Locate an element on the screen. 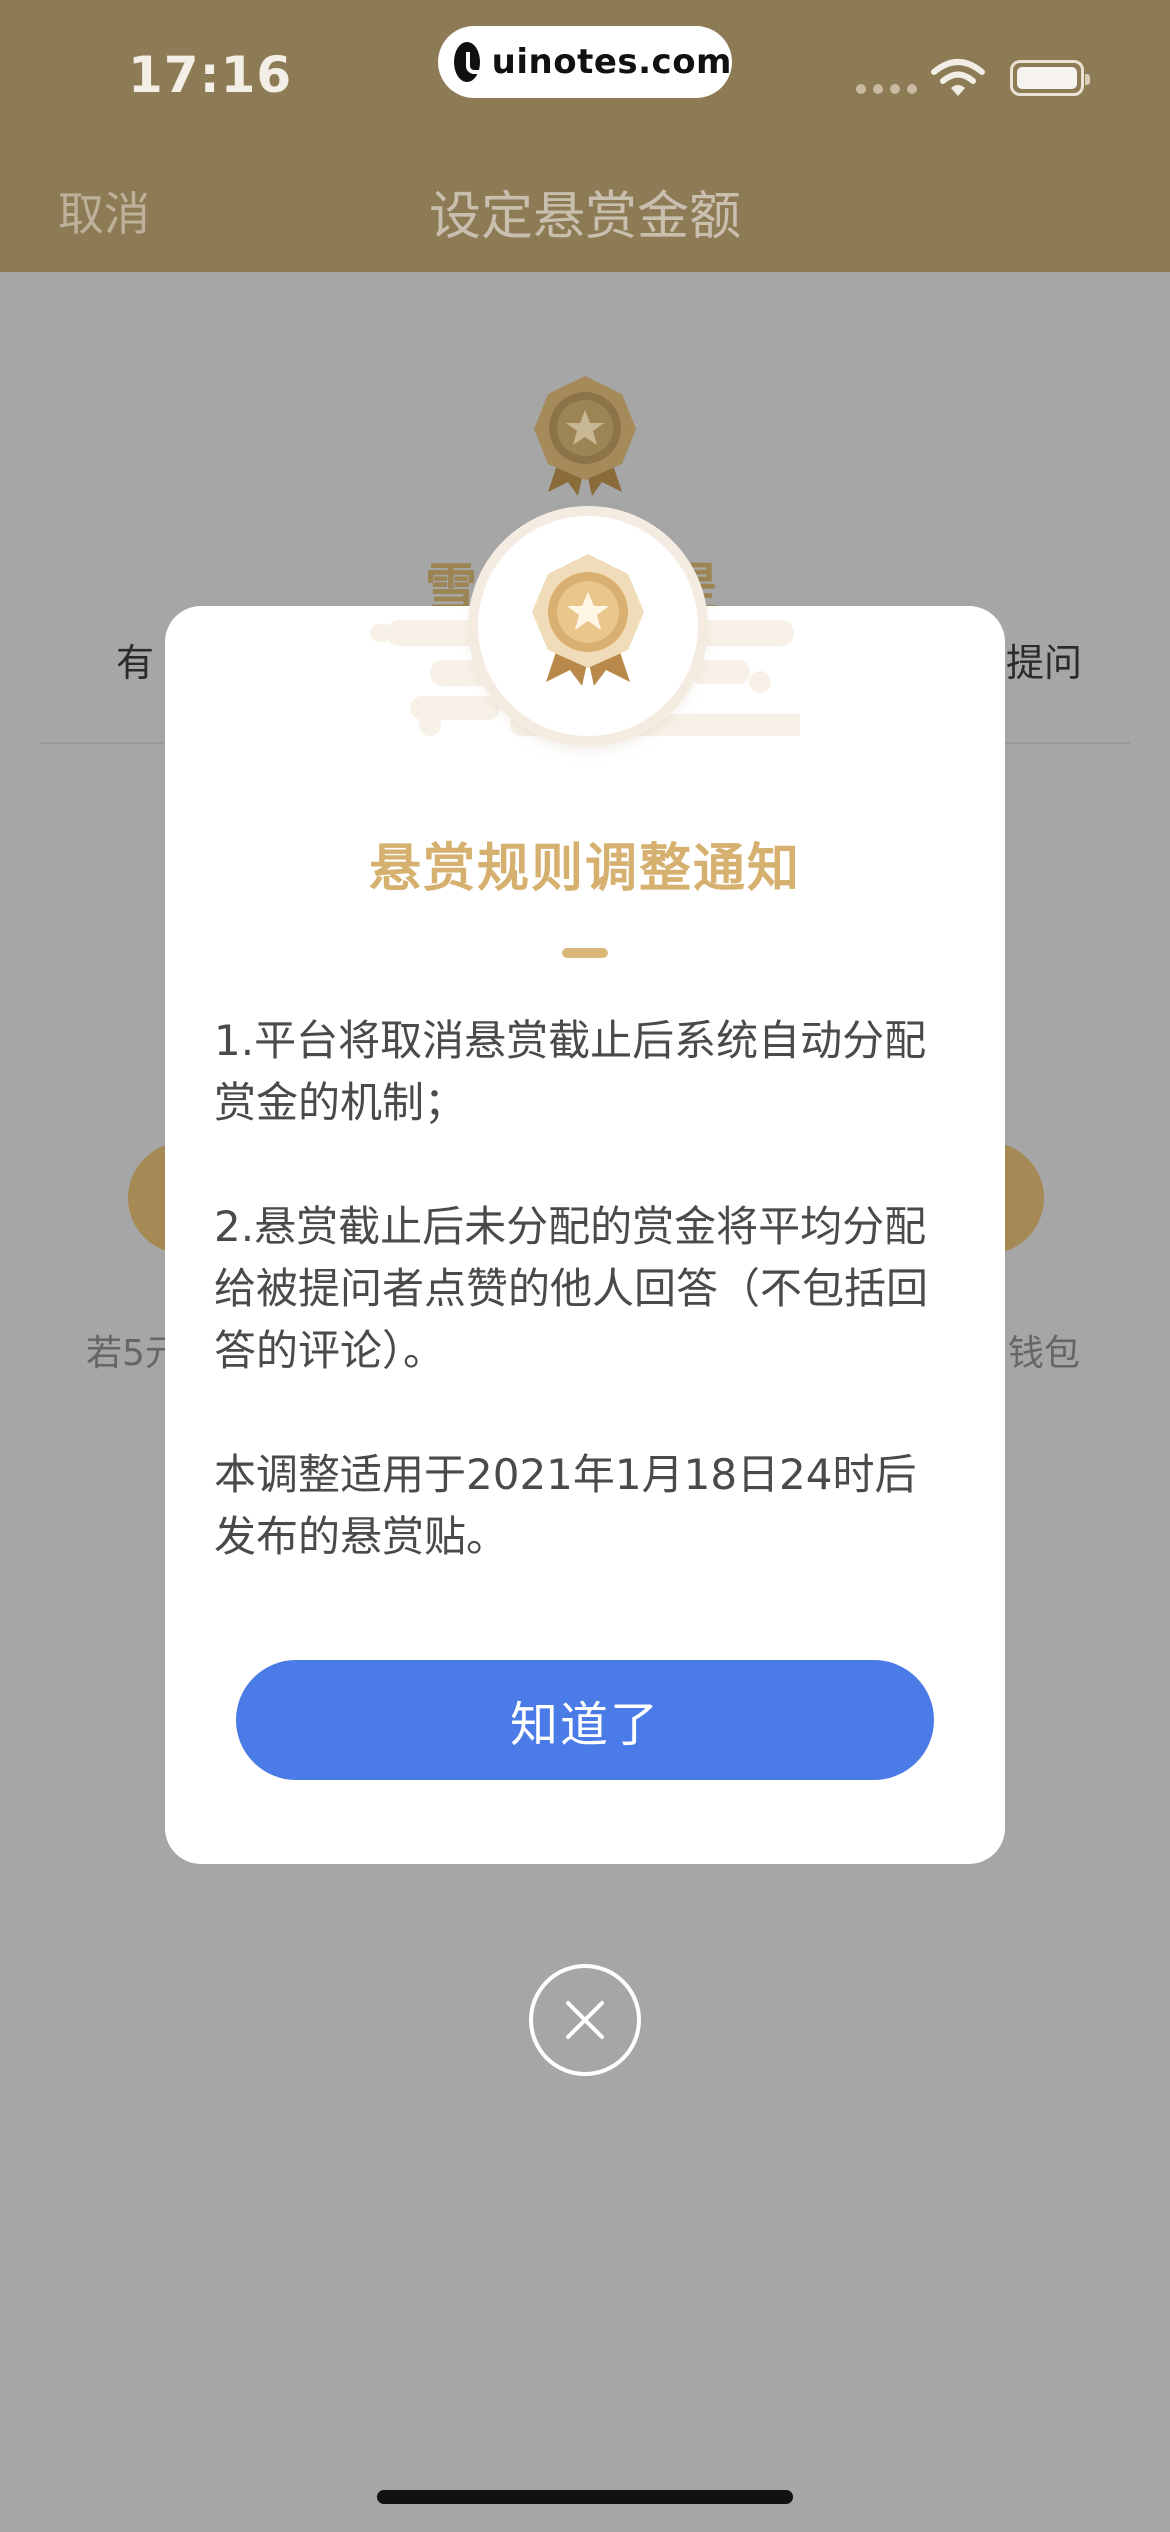 This screenshot has height=2532, width=1170. status-time: 17:16 is located at coordinates (210, 75).